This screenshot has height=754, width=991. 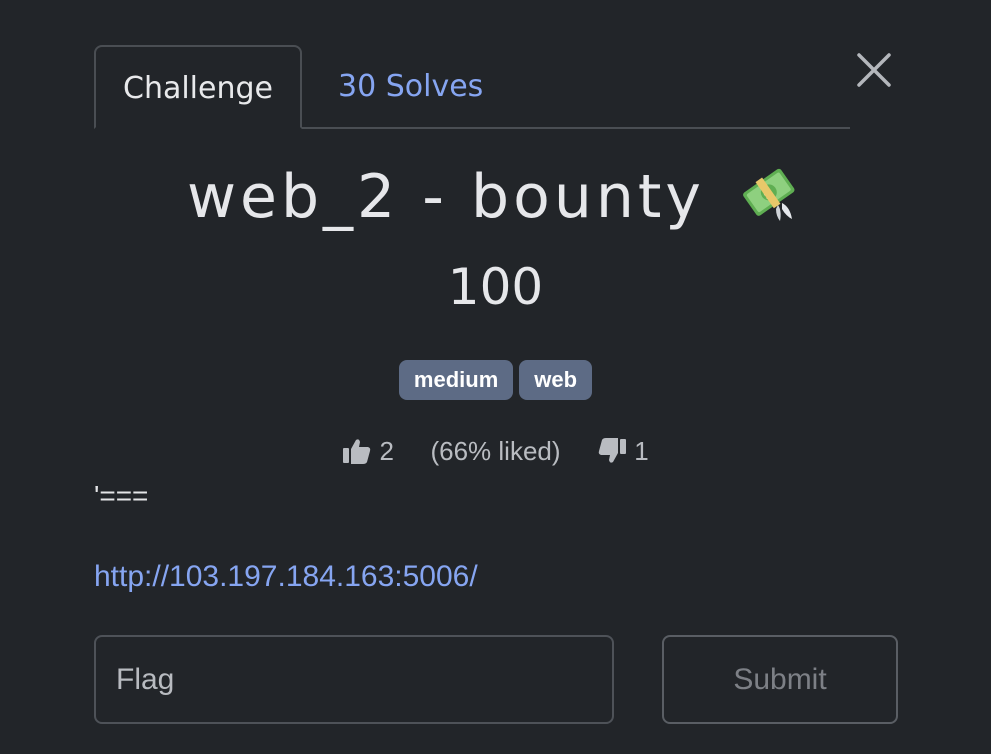 I want to click on challenge-title-row: web_2 - bounty $, so click(x=495, y=197).